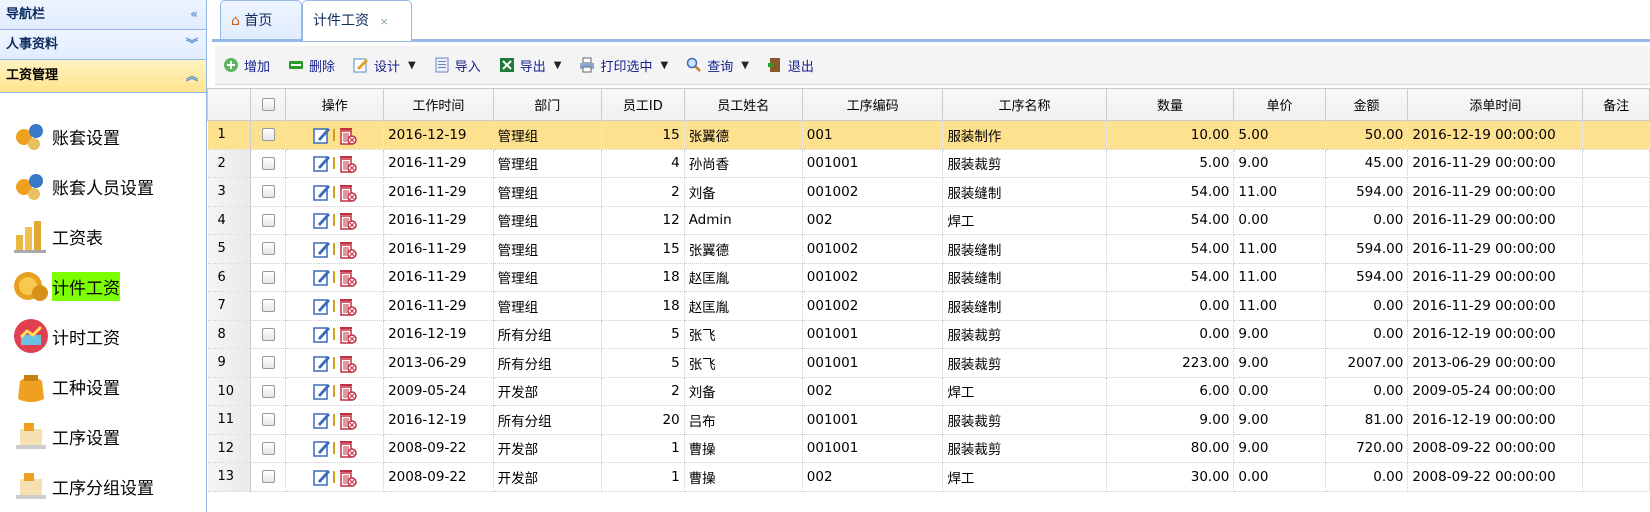 The width and height of the screenshot is (1650, 512). What do you see at coordinates (311, 65) in the screenshot?
I see `delete-button: 删除` at bounding box center [311, 65].